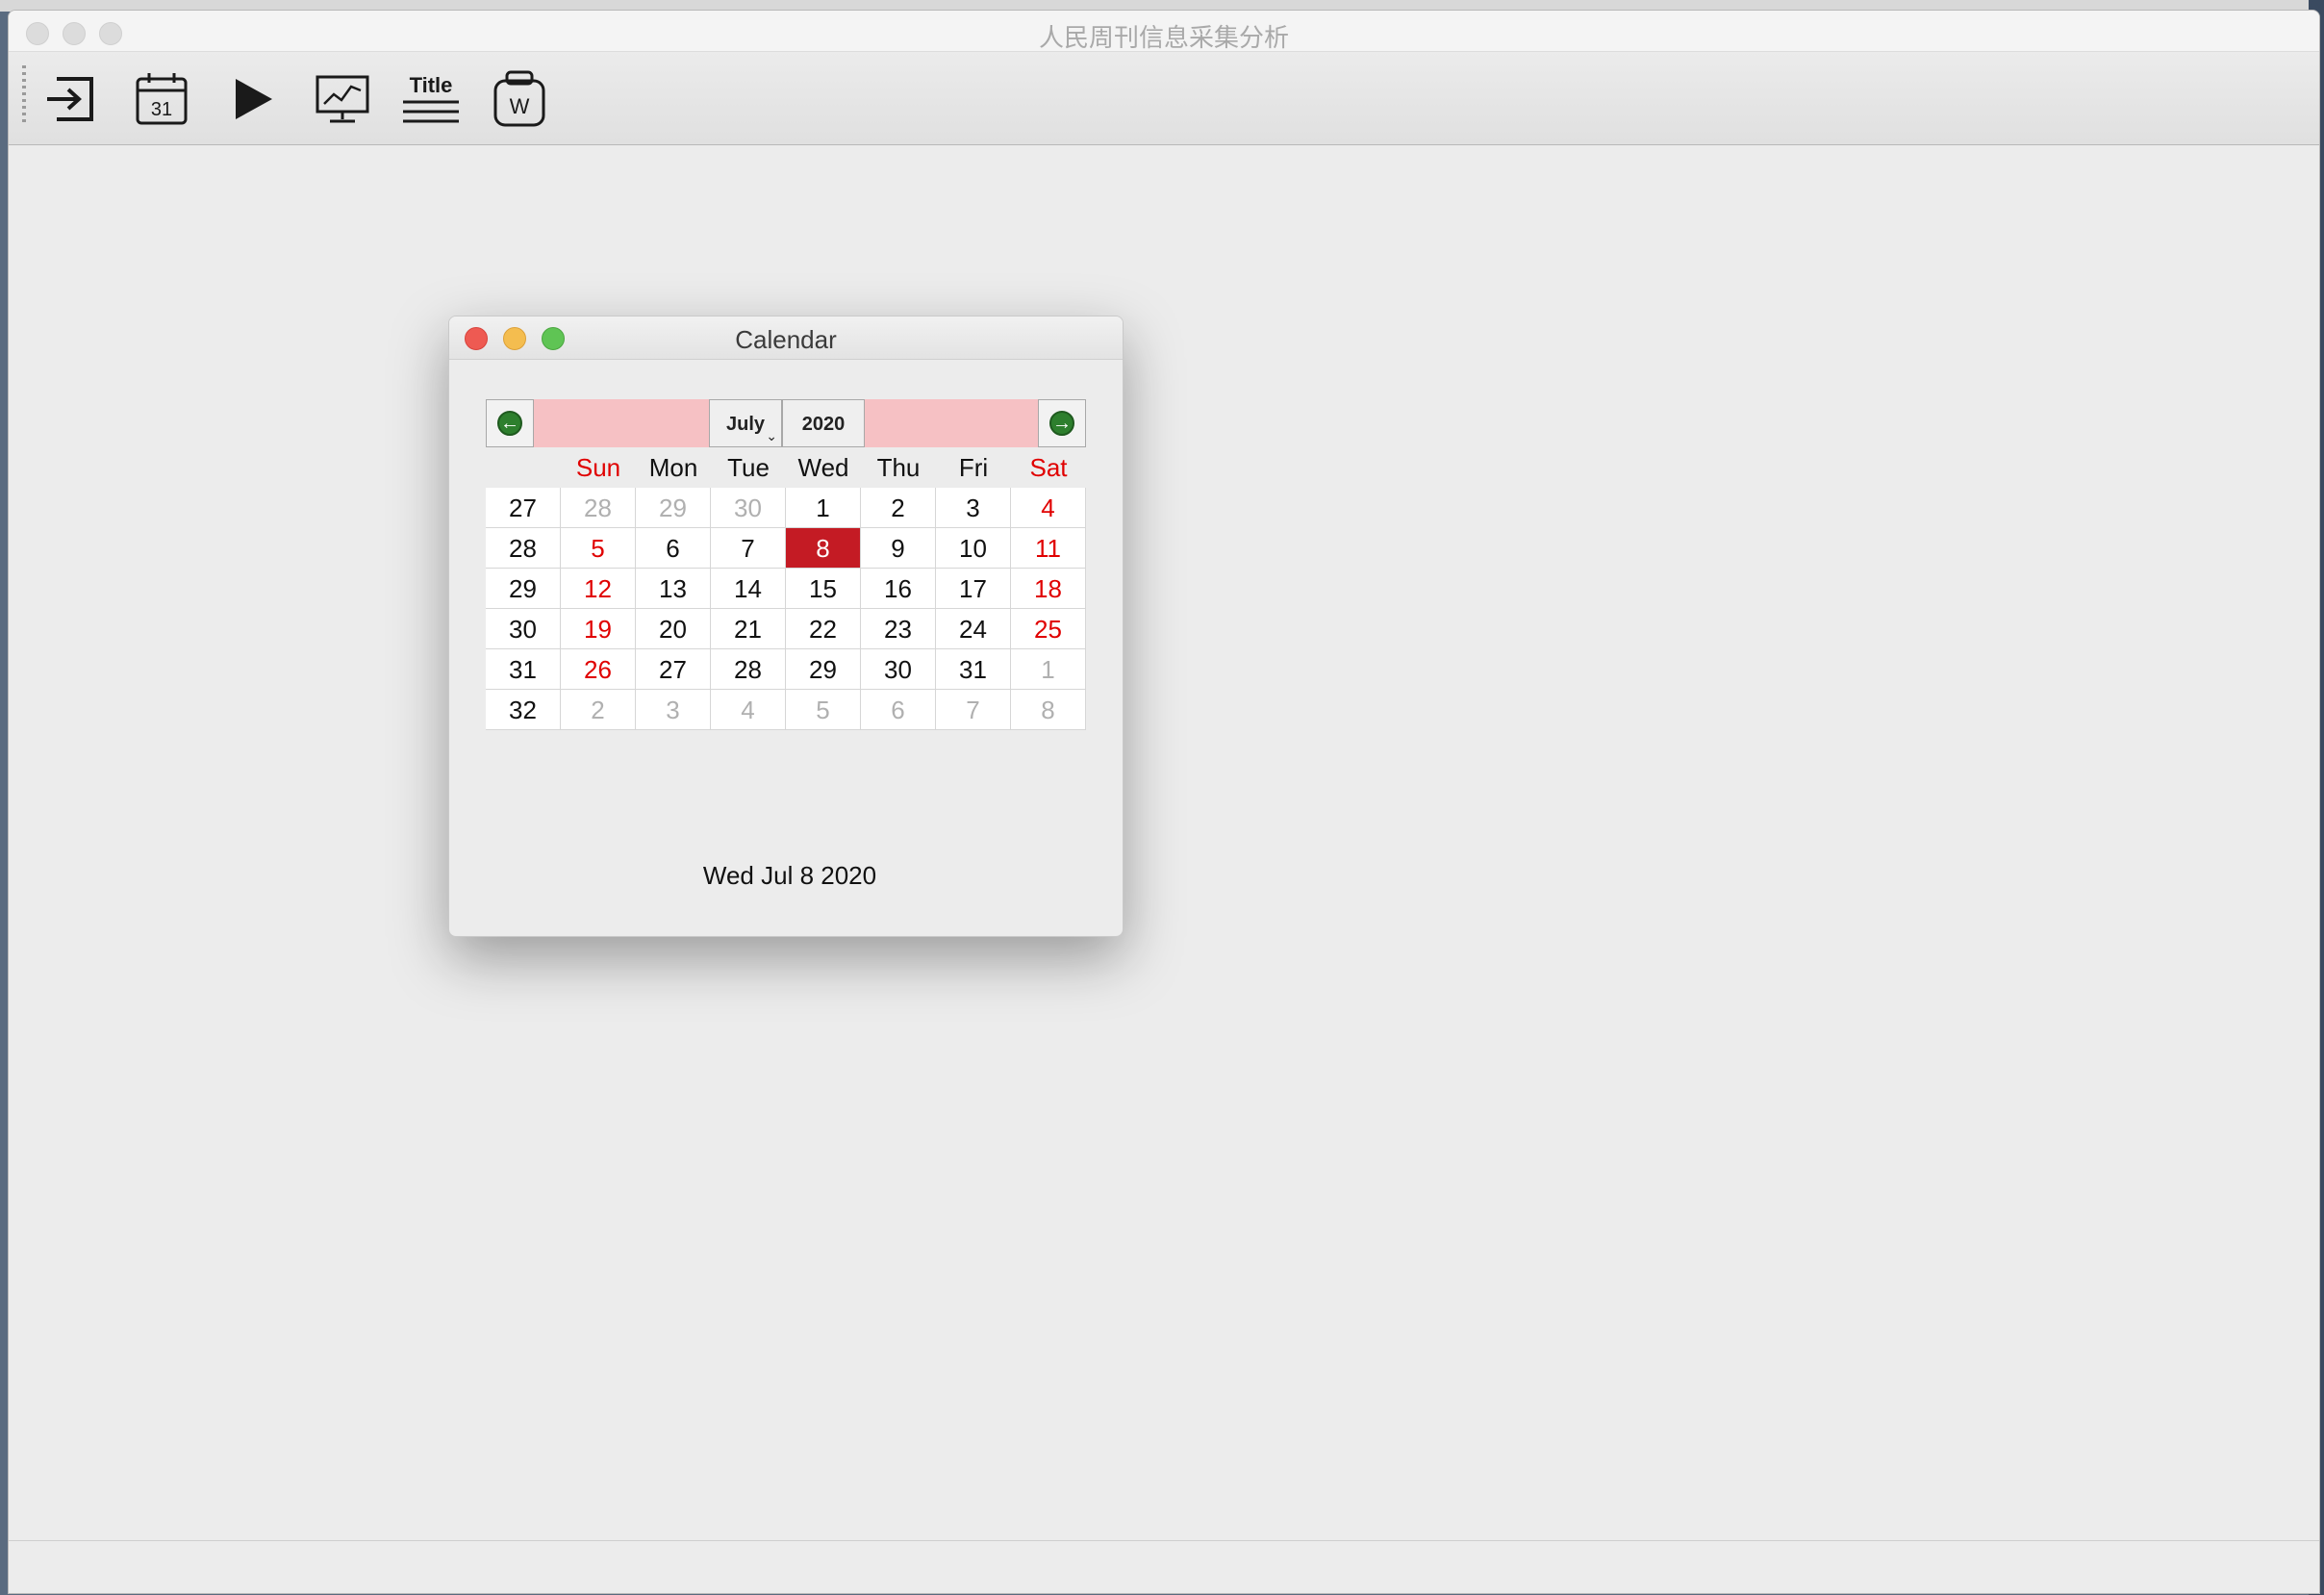  Describe the element at coordinates (523, 710) in the screenshot. I see `week-number: 32` at that location.